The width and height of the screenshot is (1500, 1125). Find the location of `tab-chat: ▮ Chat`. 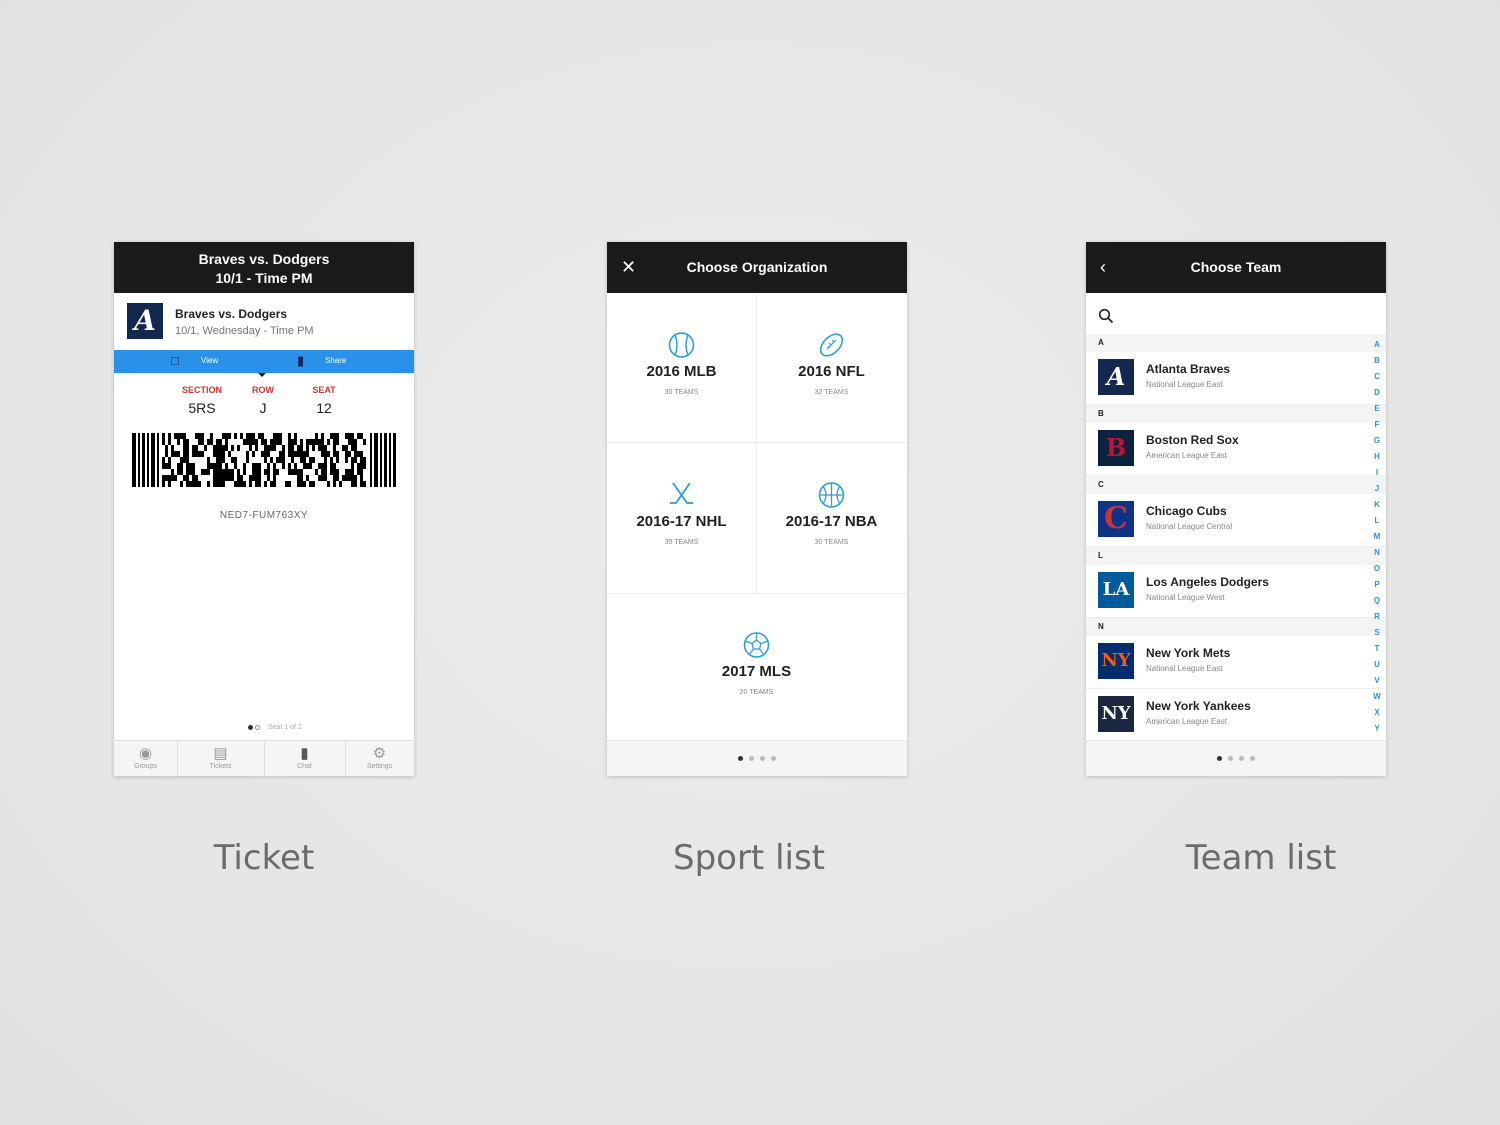

tab-chat: ▮ Chat is located at coordinates (305, 758).